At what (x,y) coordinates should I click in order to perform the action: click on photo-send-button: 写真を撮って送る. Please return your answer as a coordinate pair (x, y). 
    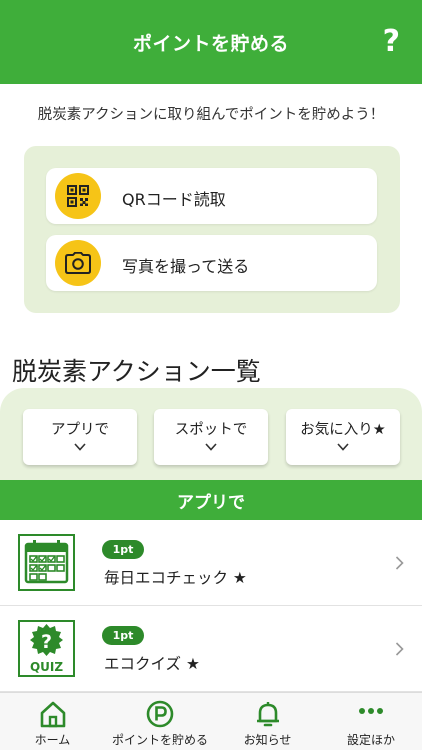
    Looking at the image, I should click on (211, 263).